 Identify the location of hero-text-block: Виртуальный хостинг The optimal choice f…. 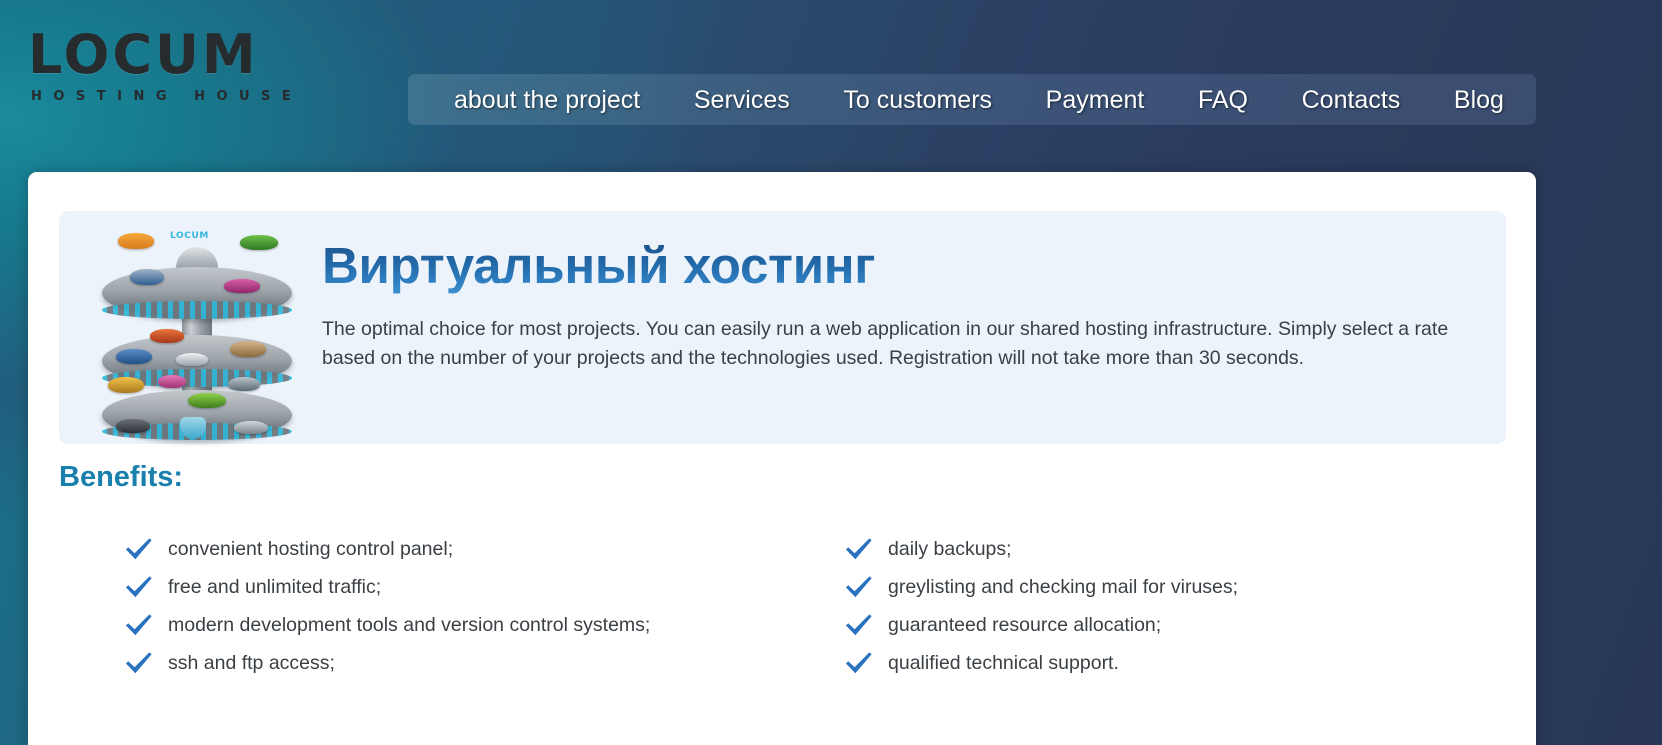
(914, 305).